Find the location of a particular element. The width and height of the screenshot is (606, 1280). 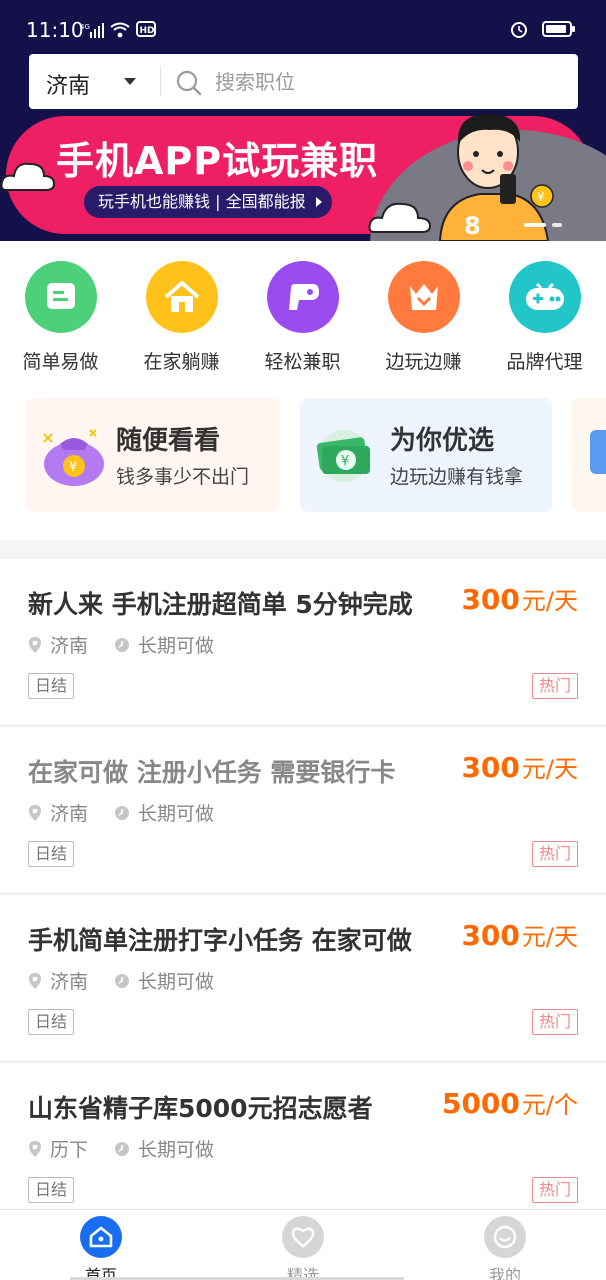

promo-title: 为你优选 is located at coordinates (442, 441).